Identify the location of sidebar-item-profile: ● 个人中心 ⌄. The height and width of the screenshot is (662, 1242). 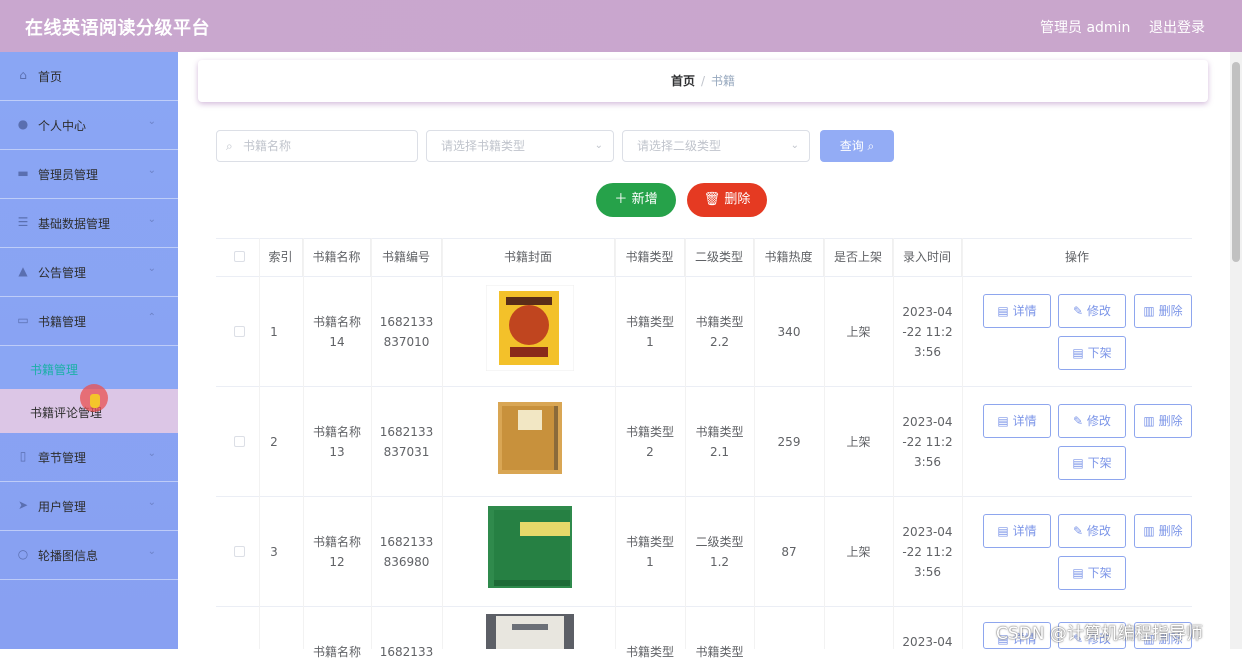
(89, 125).